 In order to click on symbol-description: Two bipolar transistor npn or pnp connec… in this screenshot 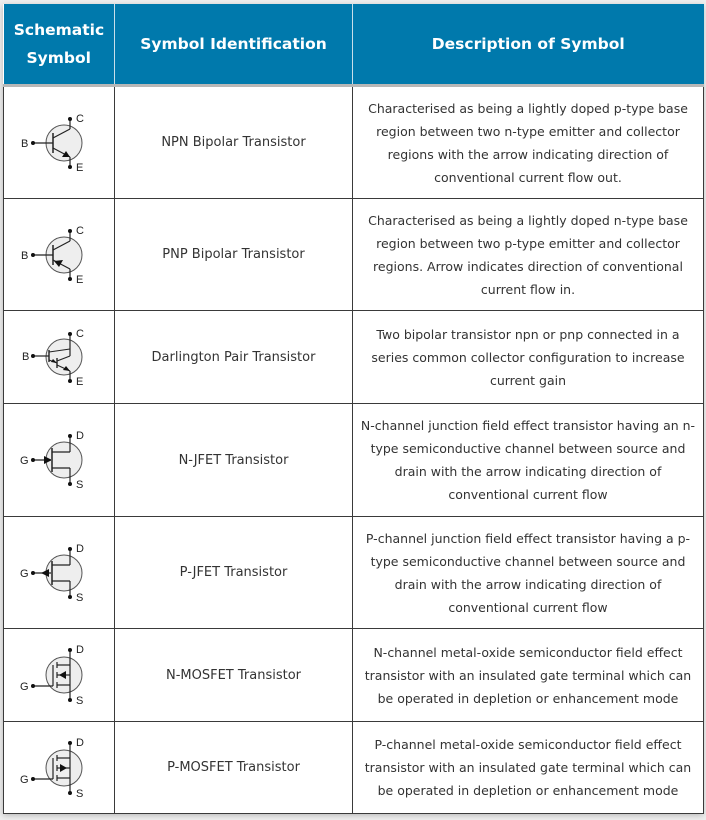, I will do `click(528, 357)`.